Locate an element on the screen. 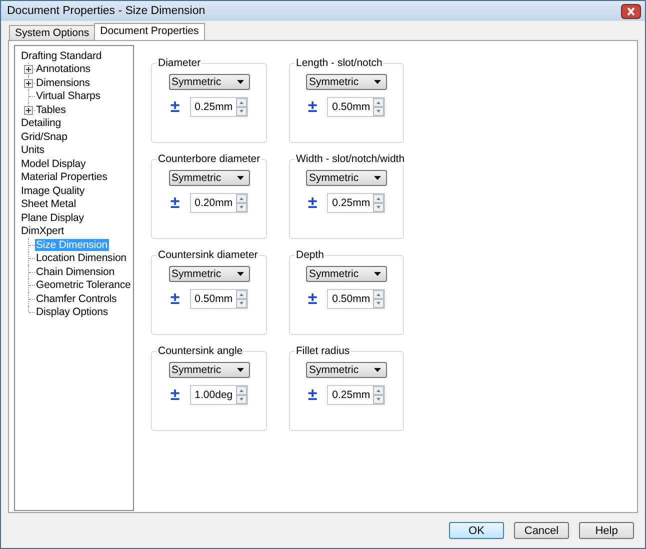 This screenshot has width=646, height=549. group-title: Countersink angle is located at coordinates (200, 351).